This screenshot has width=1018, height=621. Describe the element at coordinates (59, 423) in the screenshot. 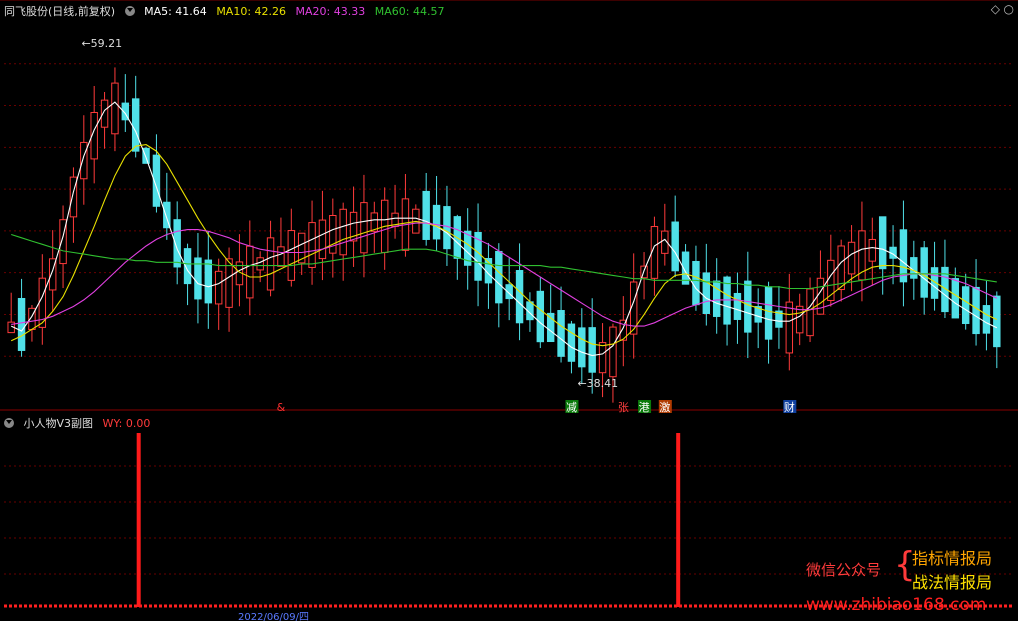

I see `sub-title: 小人物V3副图` at that location.